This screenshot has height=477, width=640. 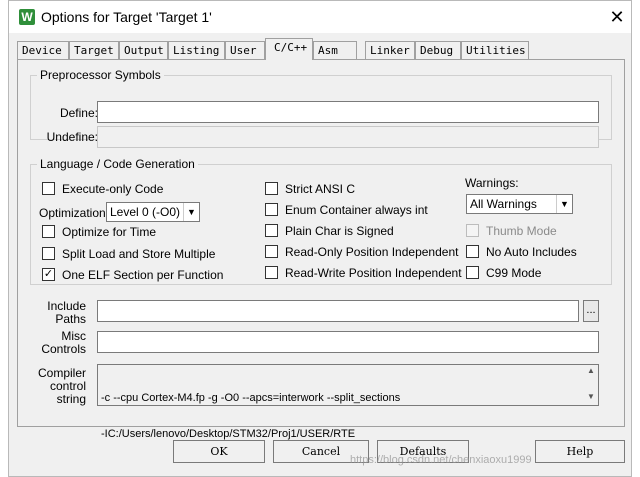 I want to click on ok-button: OK, so click(x=219, y=451).